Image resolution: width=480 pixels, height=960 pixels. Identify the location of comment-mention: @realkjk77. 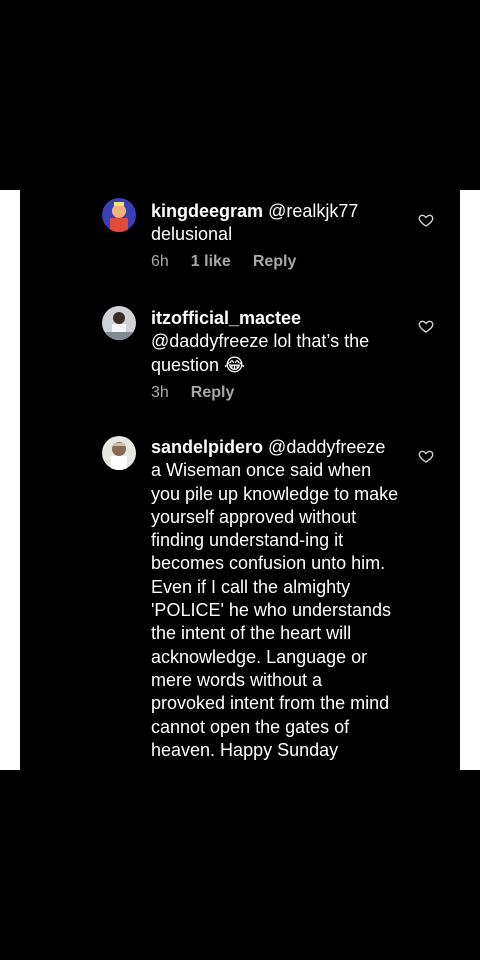
(313, 211).